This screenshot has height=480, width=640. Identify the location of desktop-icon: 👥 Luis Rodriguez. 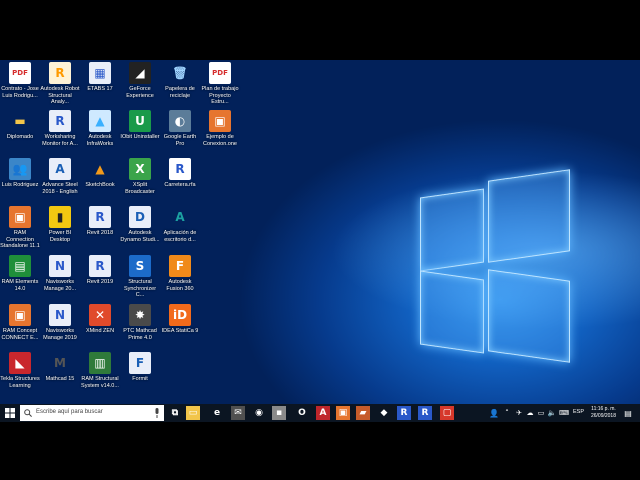
(20, 173).